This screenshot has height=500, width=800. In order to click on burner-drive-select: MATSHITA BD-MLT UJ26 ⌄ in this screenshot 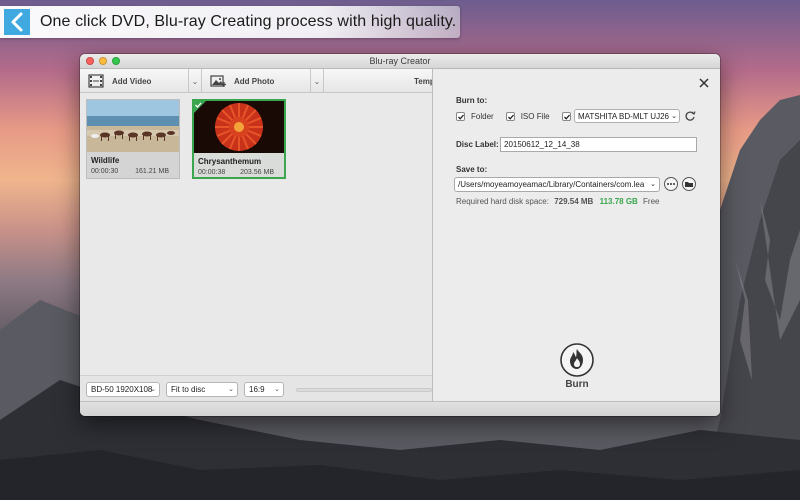, I will do `click(627, 116)`.